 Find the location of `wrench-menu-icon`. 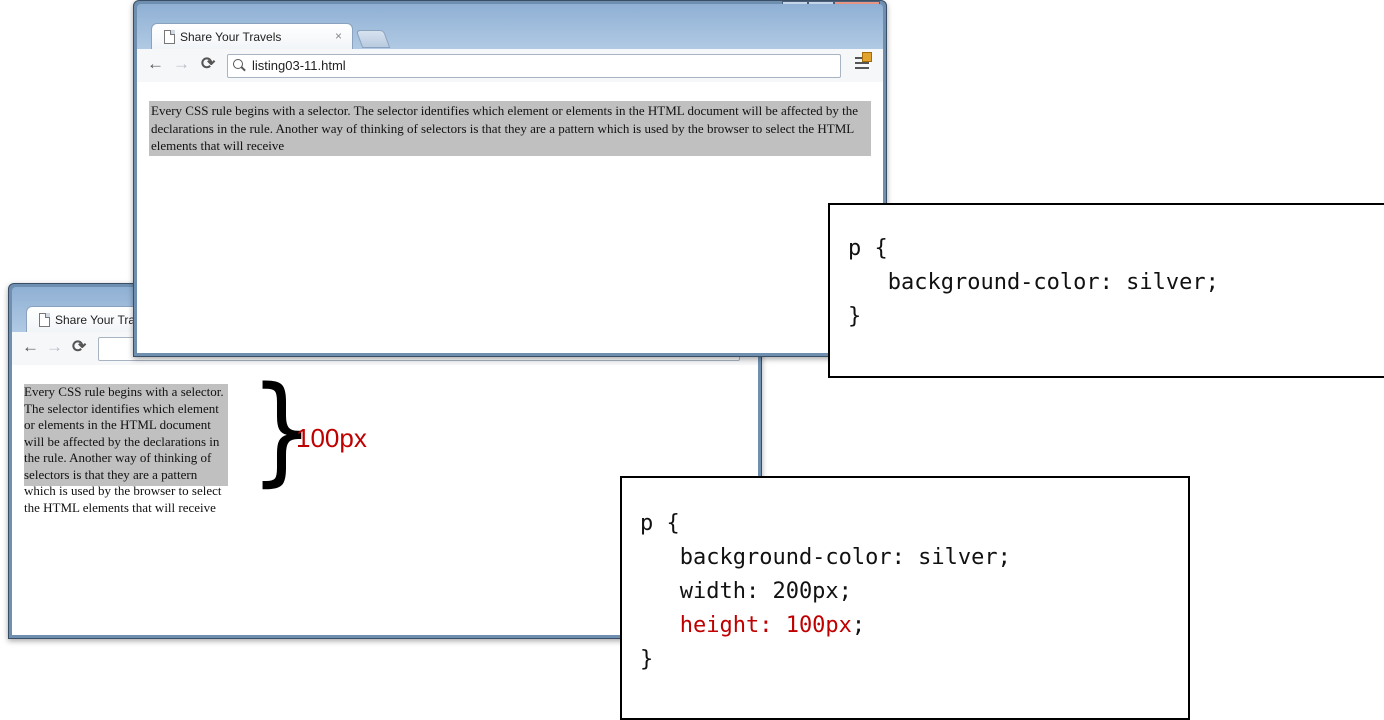

wrench-menu-icon is located at coordinates (863, 62).